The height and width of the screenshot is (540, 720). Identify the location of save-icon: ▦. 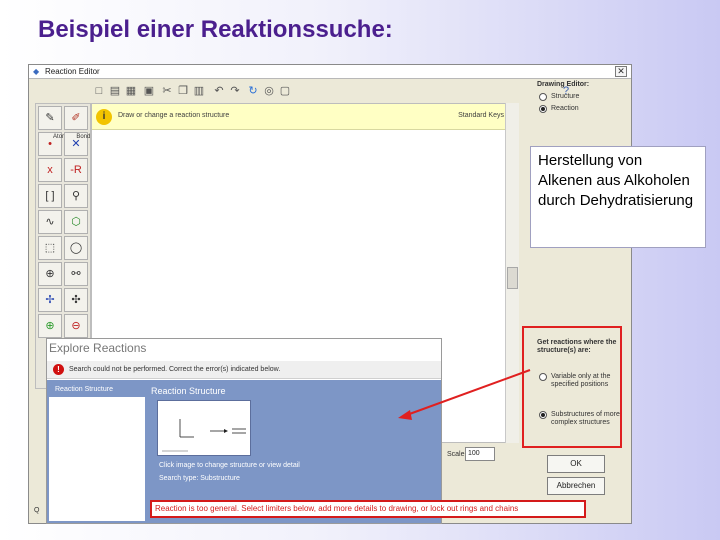
(131, 91).